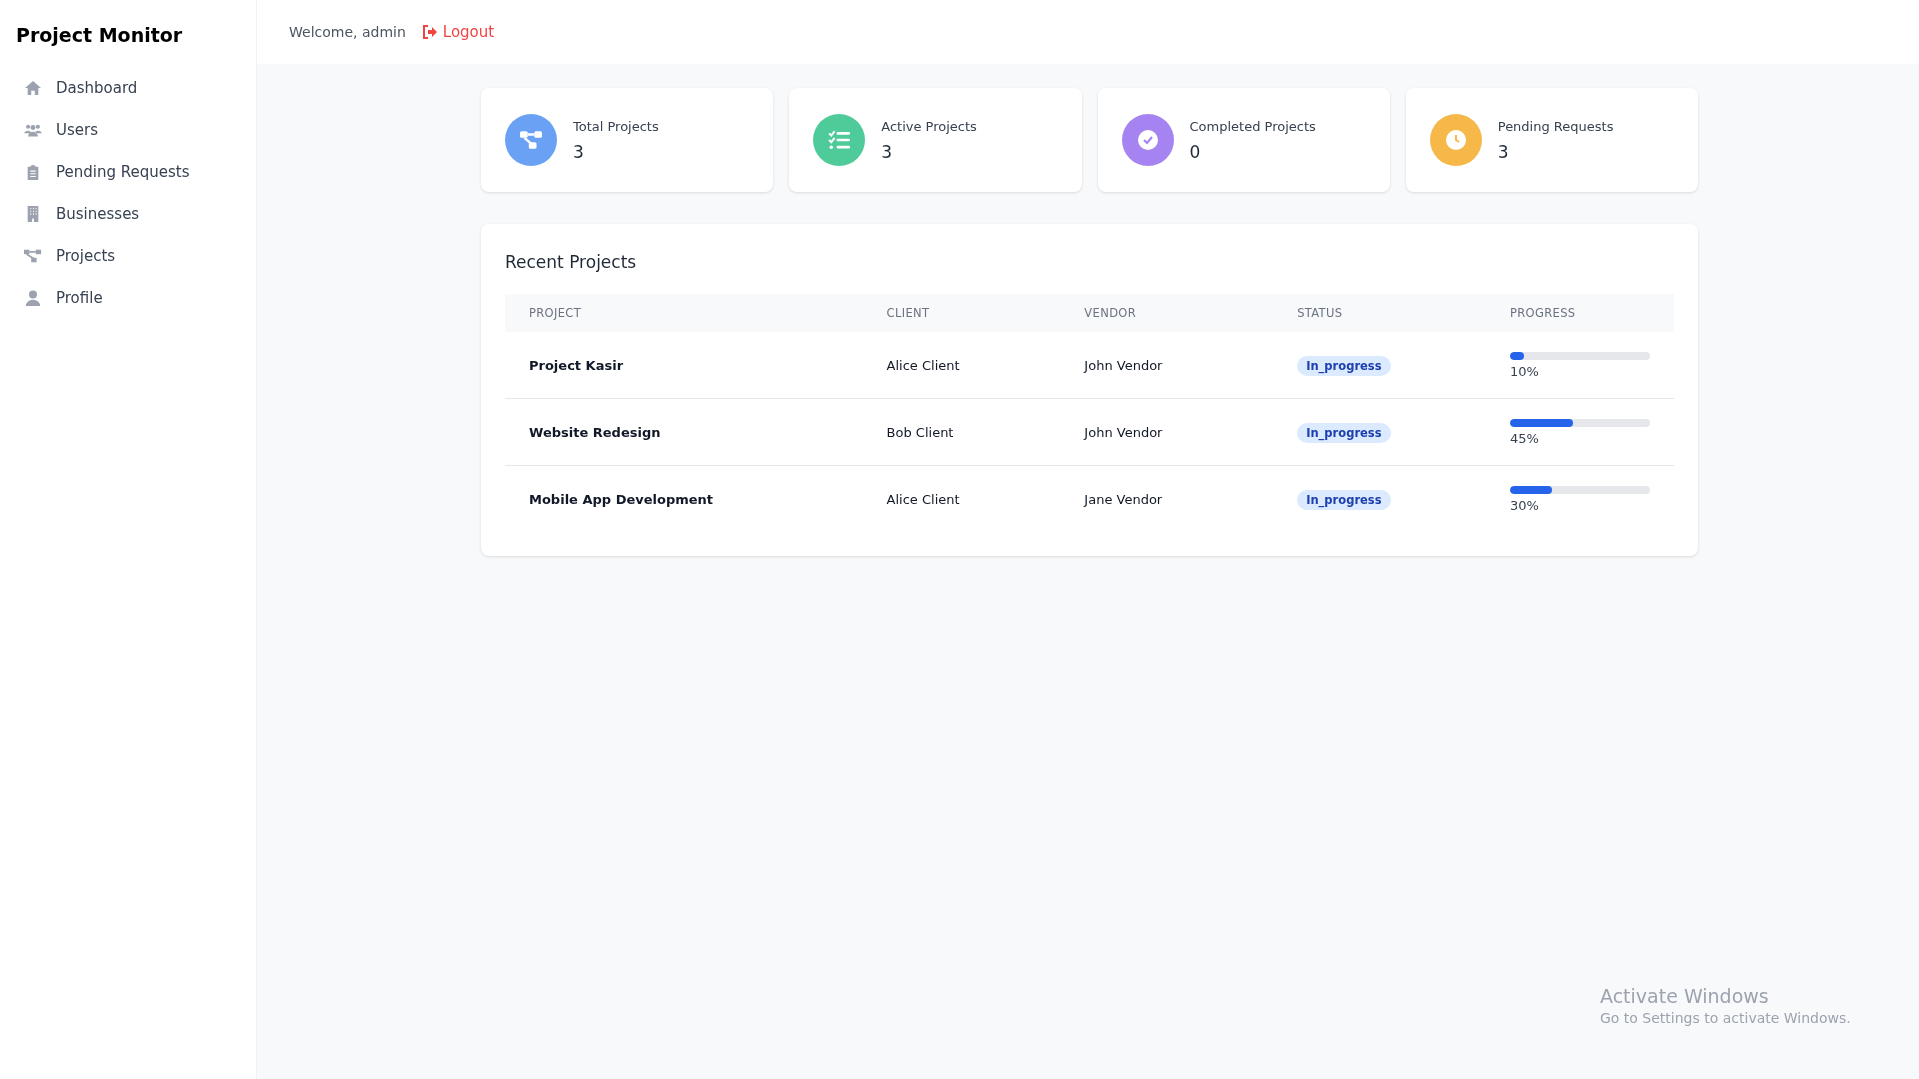  I want to click on welcome-text: Welcome, admin, so click(347, 32).